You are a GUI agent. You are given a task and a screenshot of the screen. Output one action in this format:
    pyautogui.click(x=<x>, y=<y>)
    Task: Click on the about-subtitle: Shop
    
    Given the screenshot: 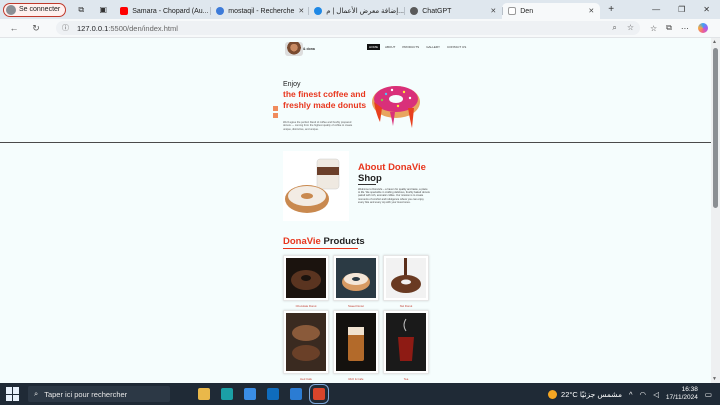 What is the action you would take?
    pyautogui.click(x=370, y=178)
    